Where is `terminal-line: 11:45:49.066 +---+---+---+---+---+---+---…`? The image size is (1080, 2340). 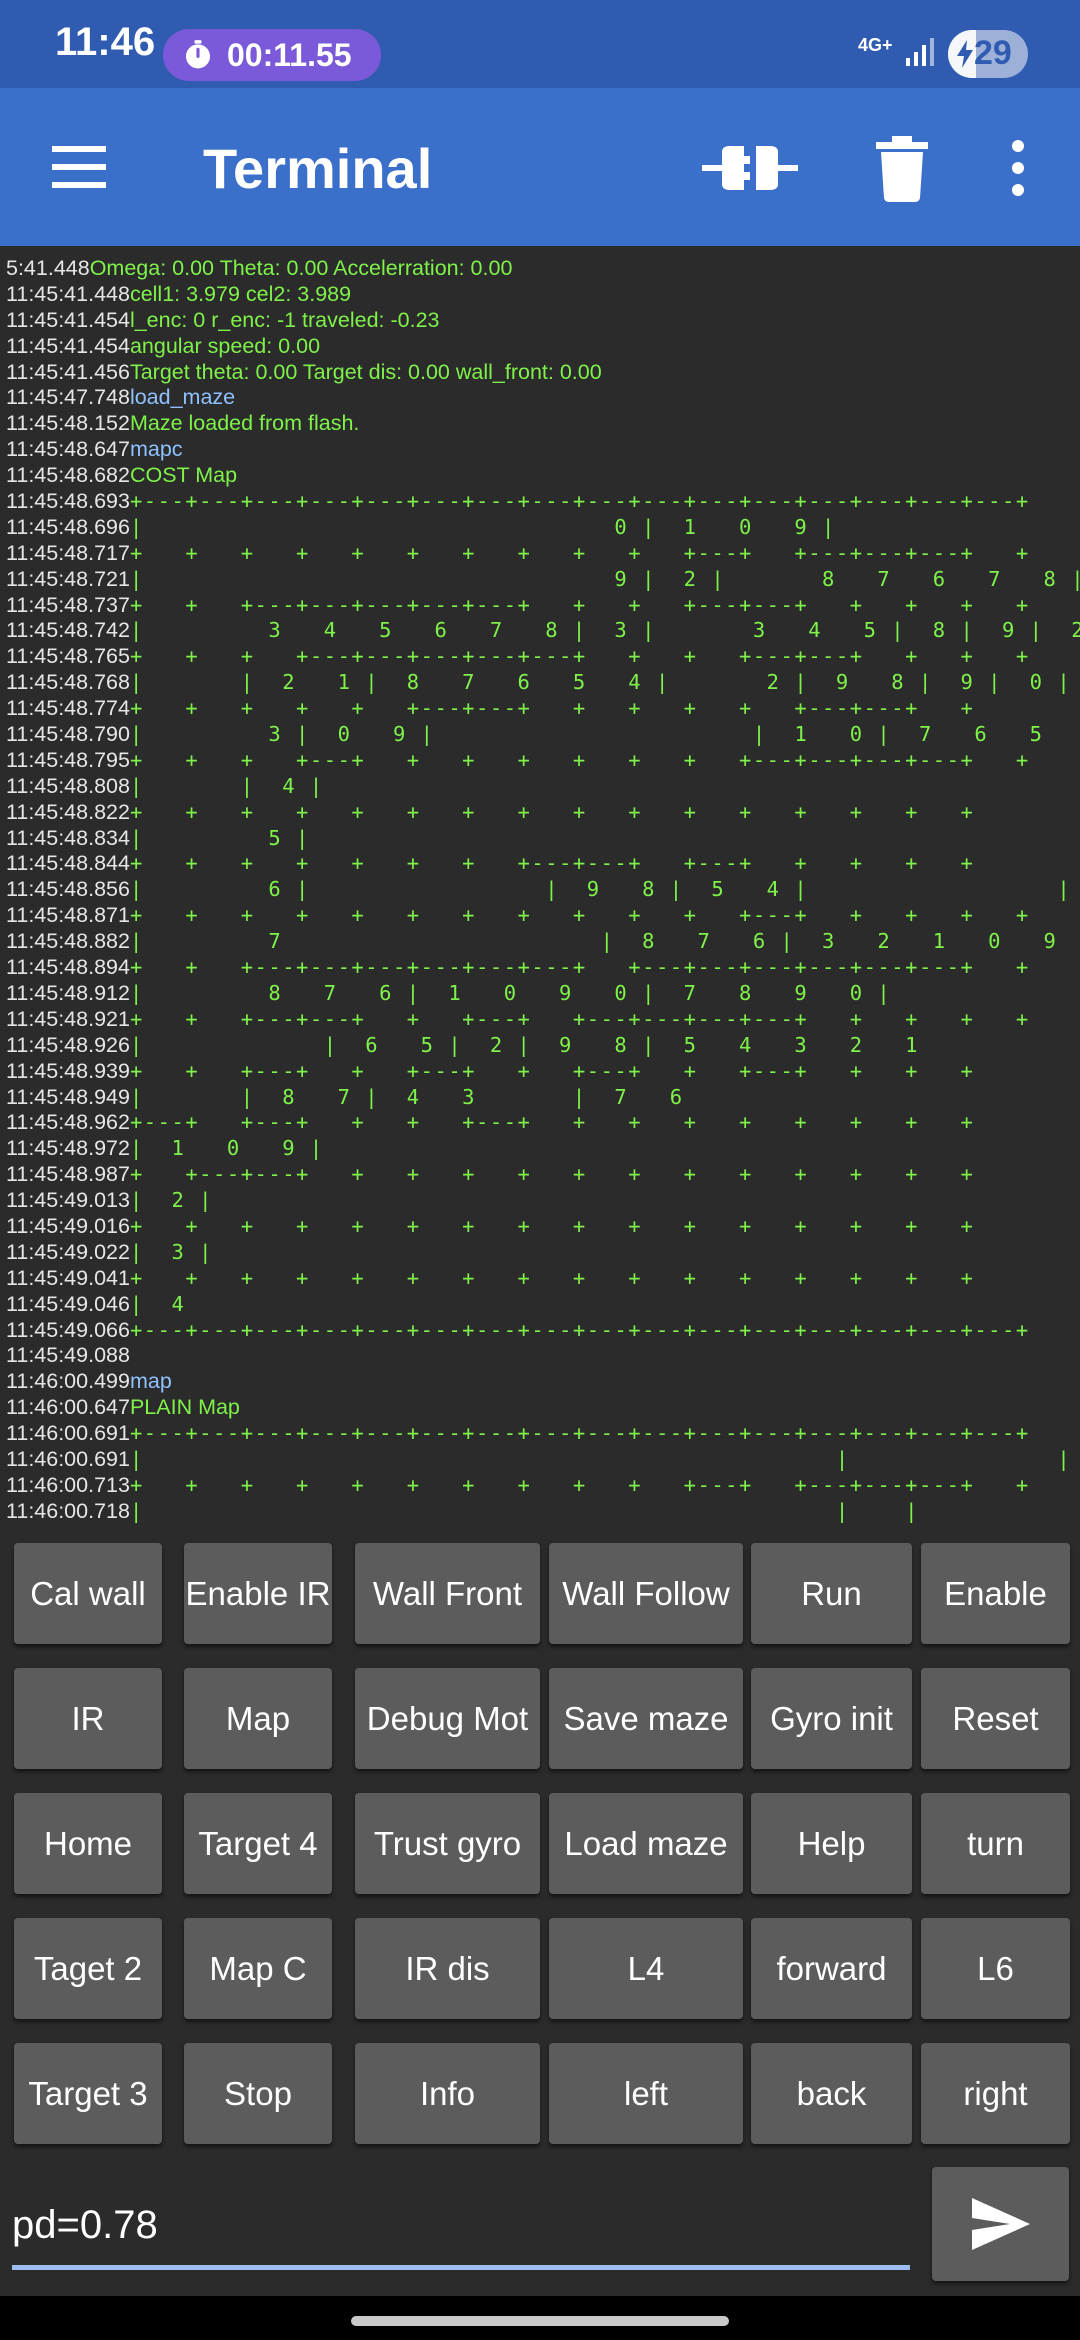 terminal-line: 11:45:49.066 +---+---+---+---+---+---+---… is located at coordinates (540, 1331).